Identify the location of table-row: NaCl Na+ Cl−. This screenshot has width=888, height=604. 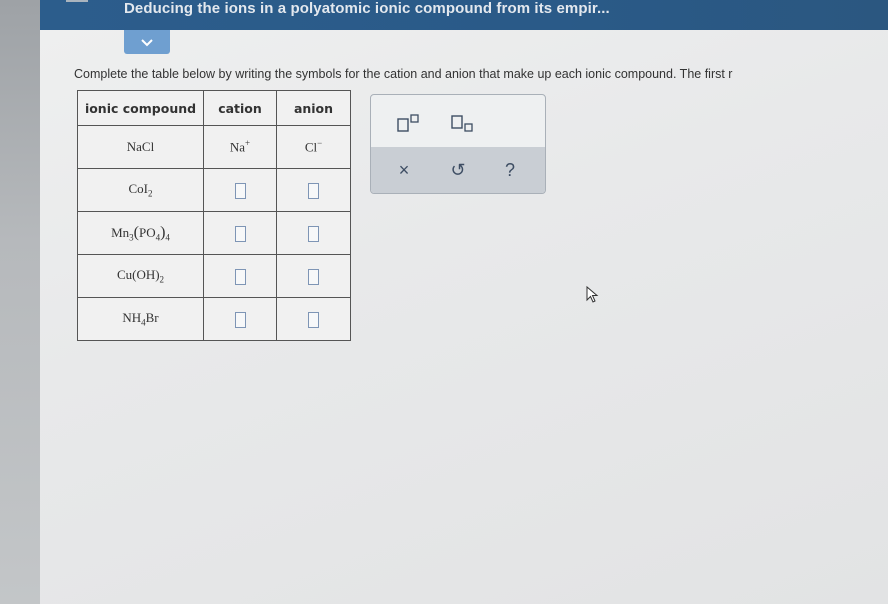
(214, 147).